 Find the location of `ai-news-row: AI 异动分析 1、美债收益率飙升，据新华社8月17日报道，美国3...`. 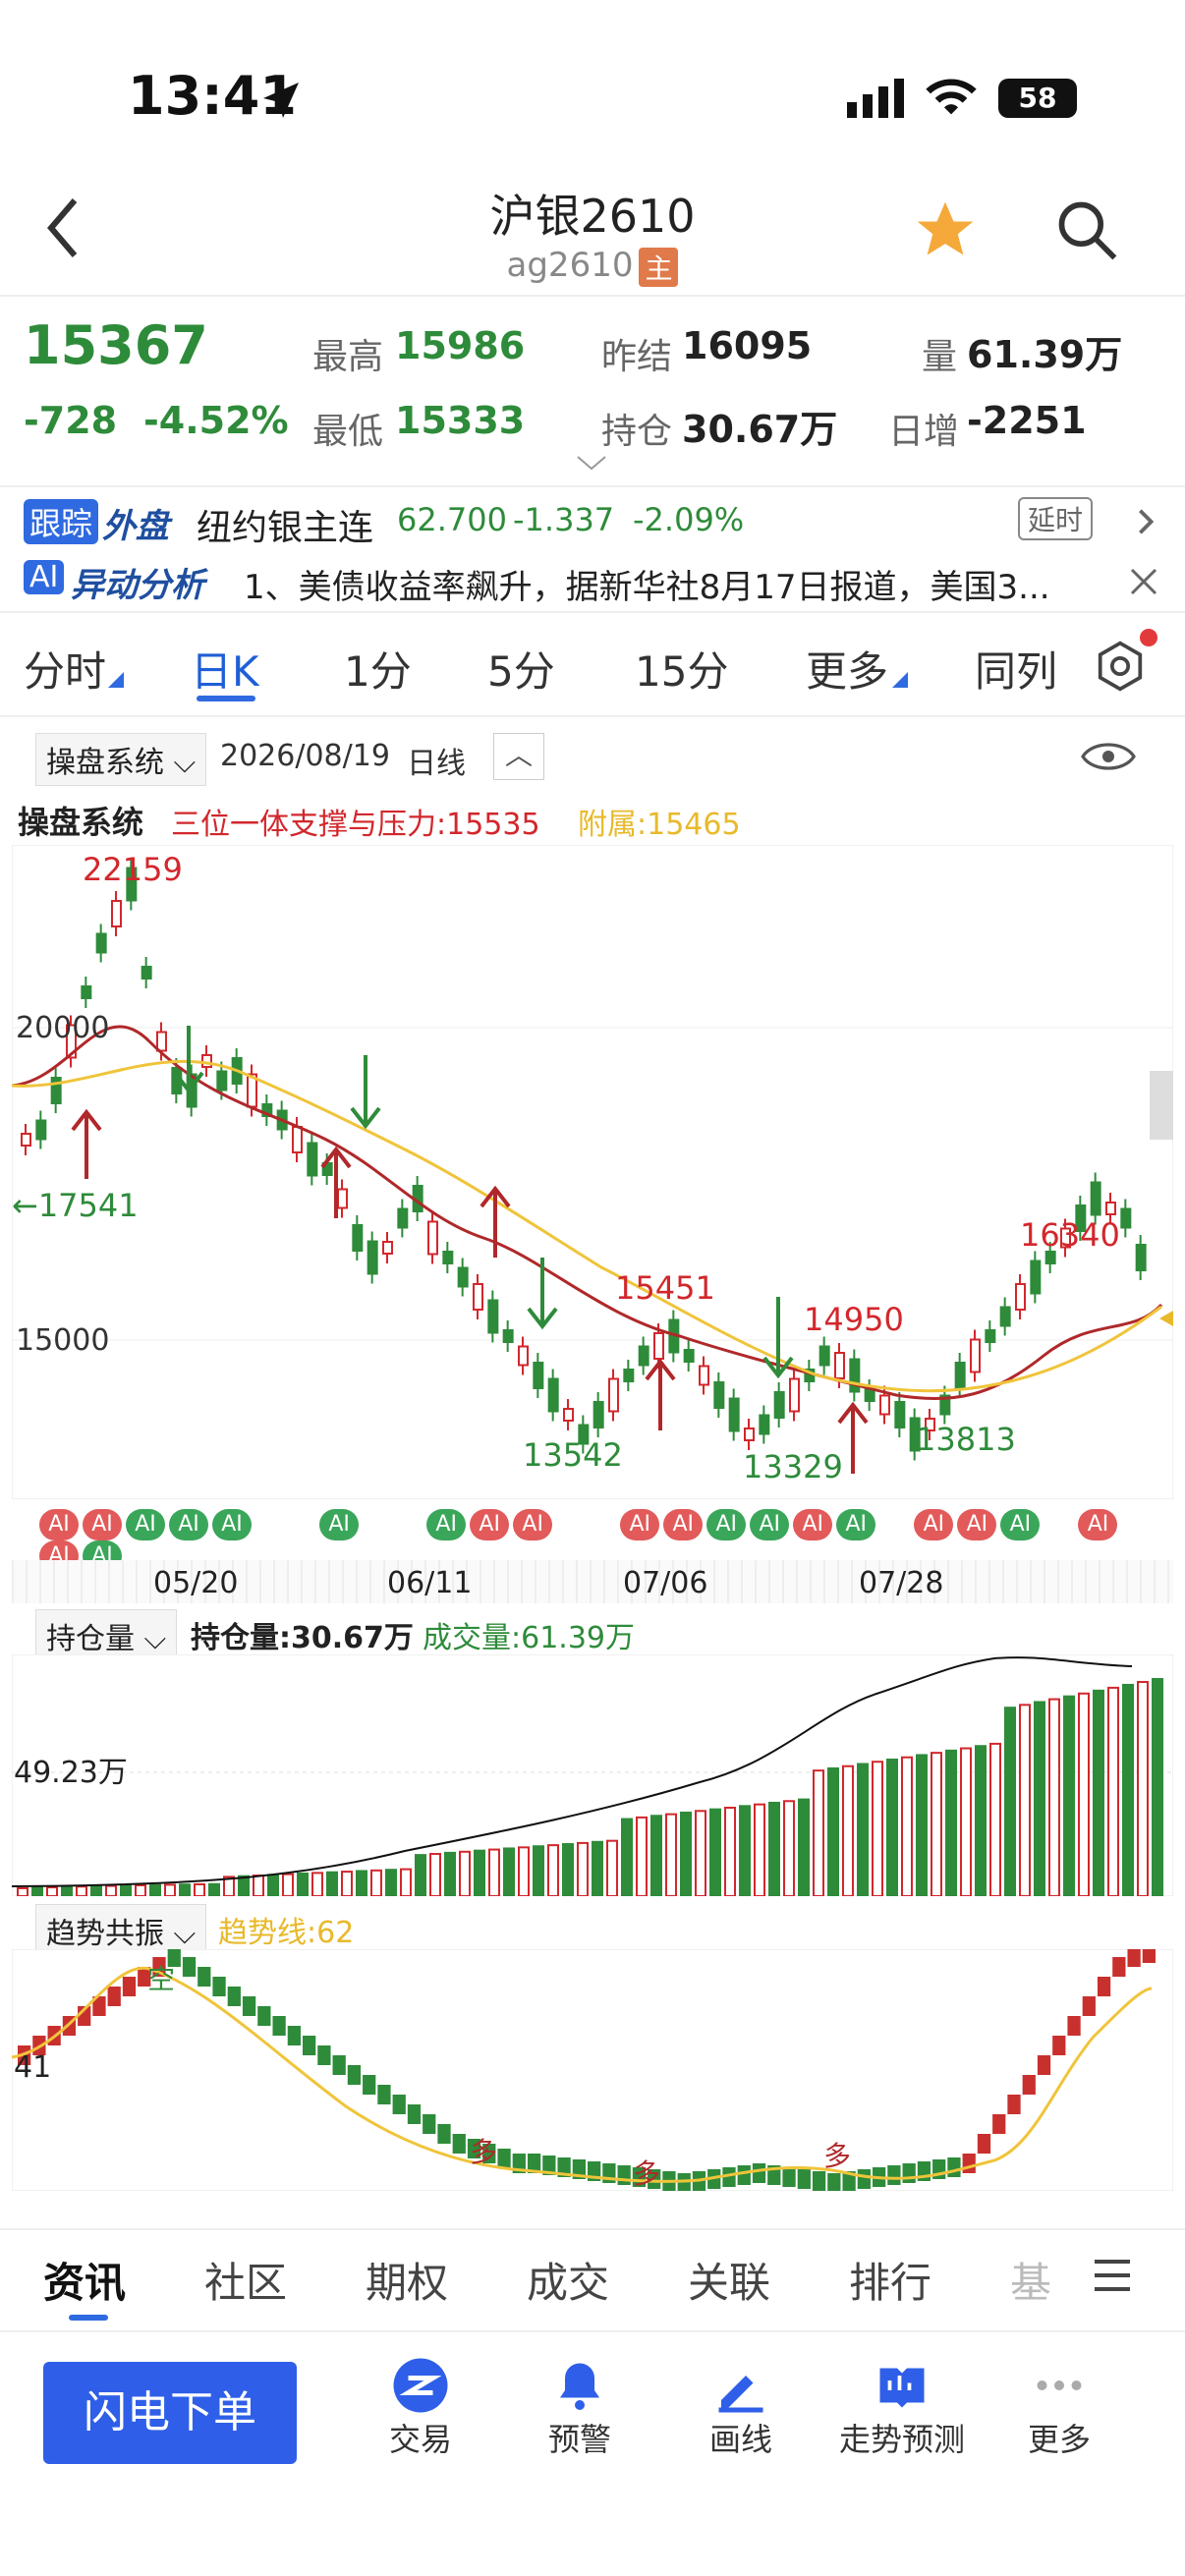

ai-news-row: AI 异动分析 1、美债收益率飙升，据新华社8月17日报道，美国3... is located at coordinates (592, 579).